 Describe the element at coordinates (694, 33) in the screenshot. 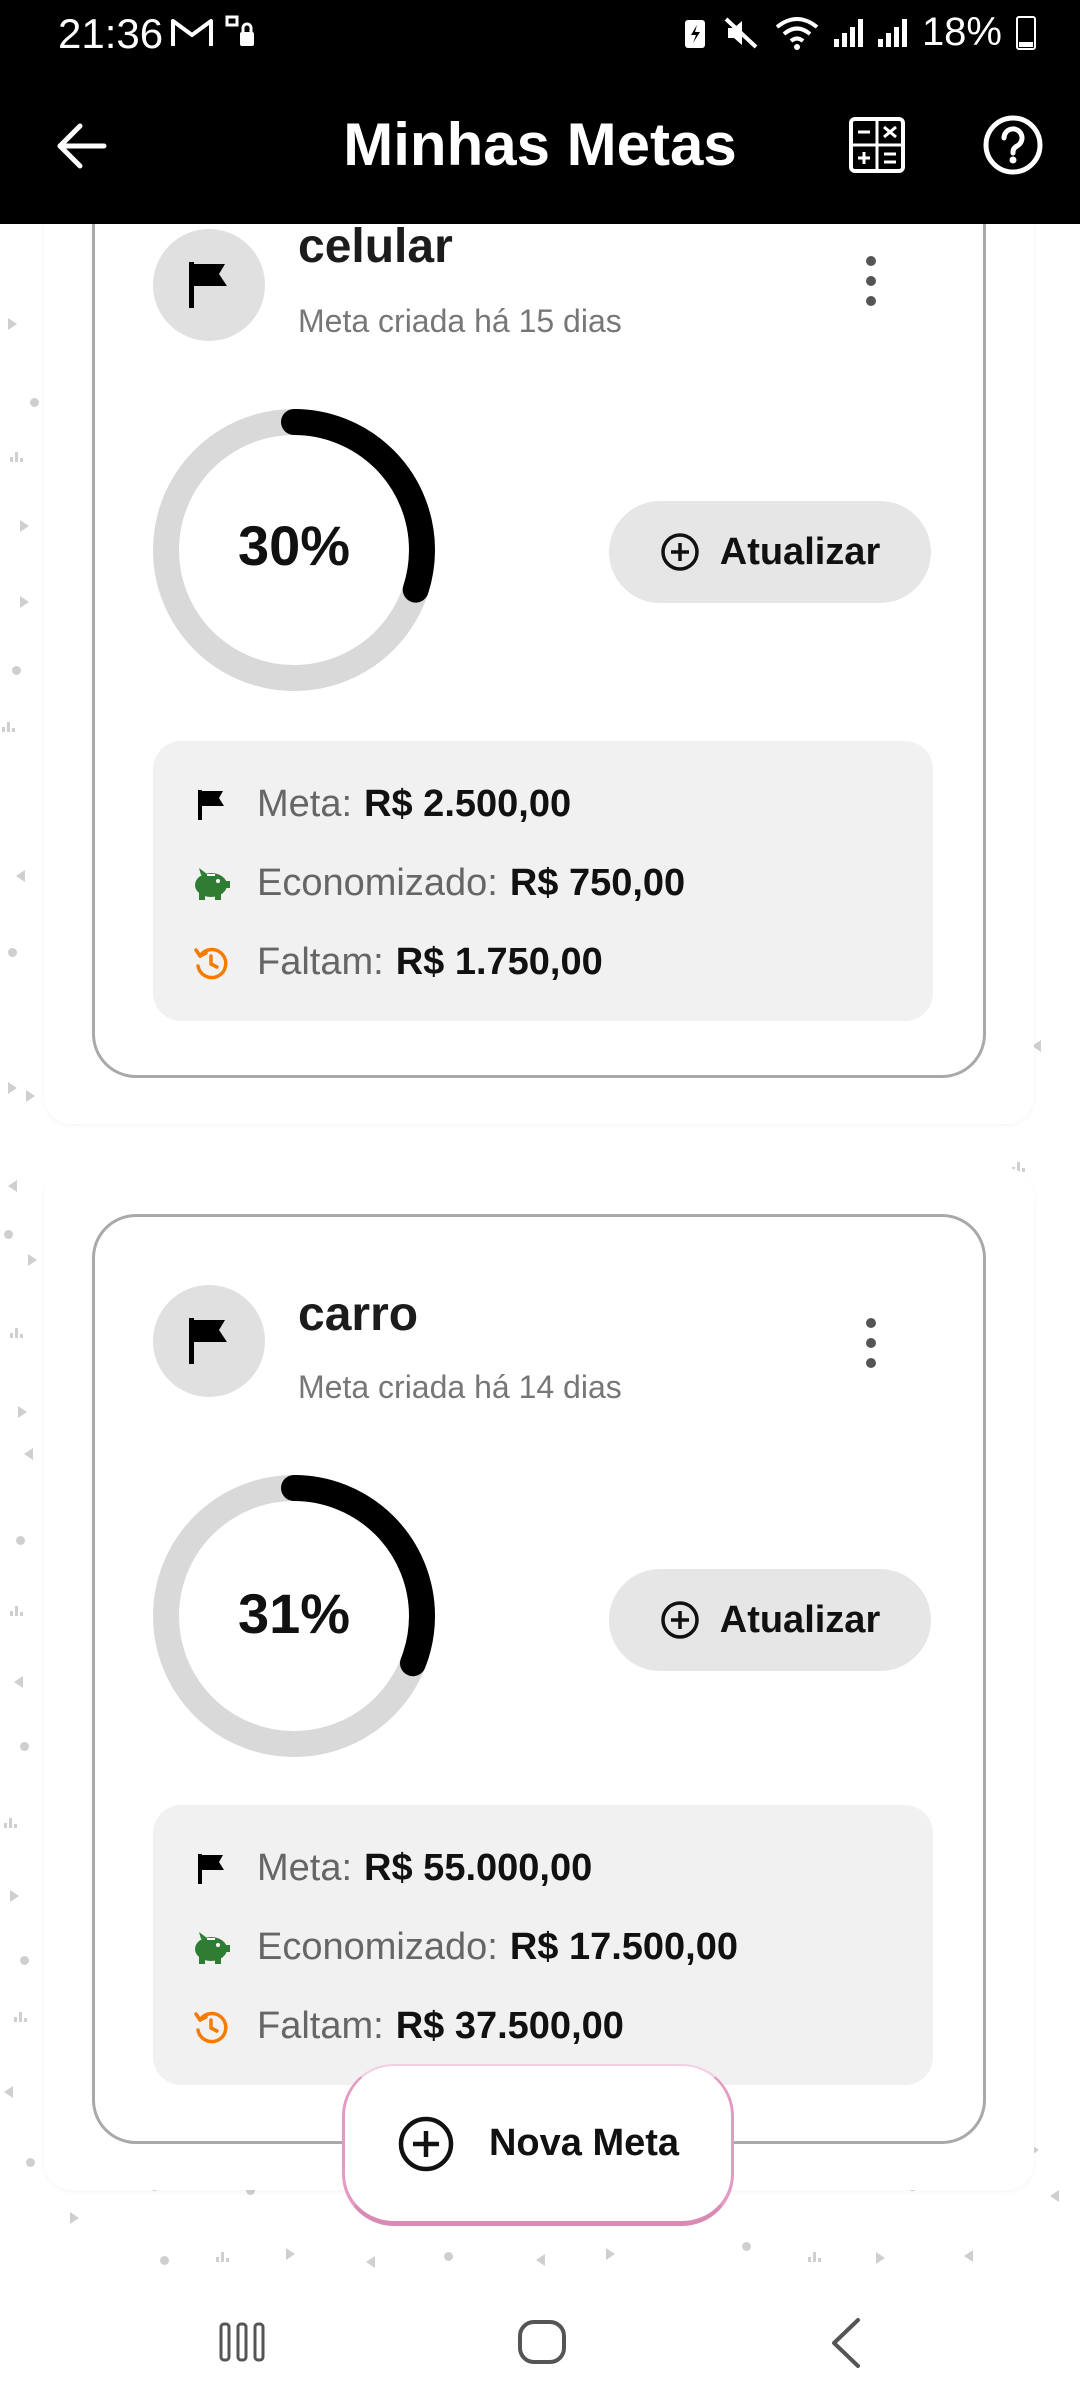

I see `battery-saver-icon` at that location.